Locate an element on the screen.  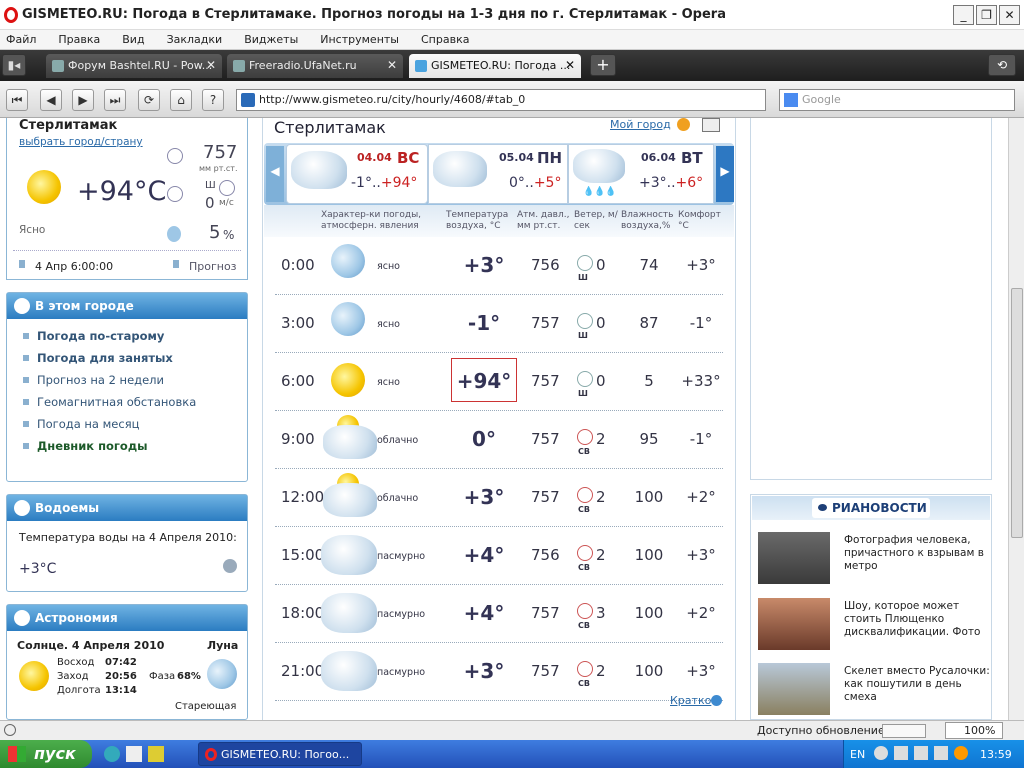
brief-link: Кратко is located at coordinates (690, 700).